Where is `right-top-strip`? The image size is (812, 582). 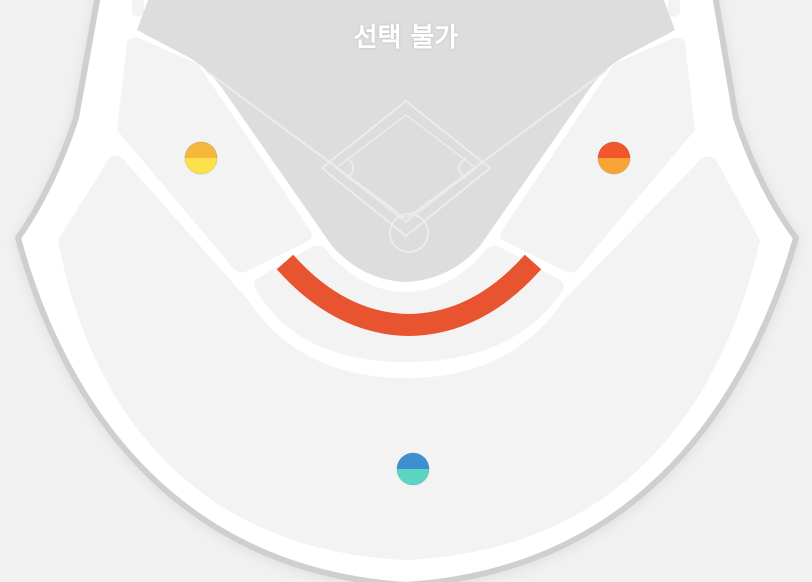
right-top-strip is located at coordinates (674, 8).